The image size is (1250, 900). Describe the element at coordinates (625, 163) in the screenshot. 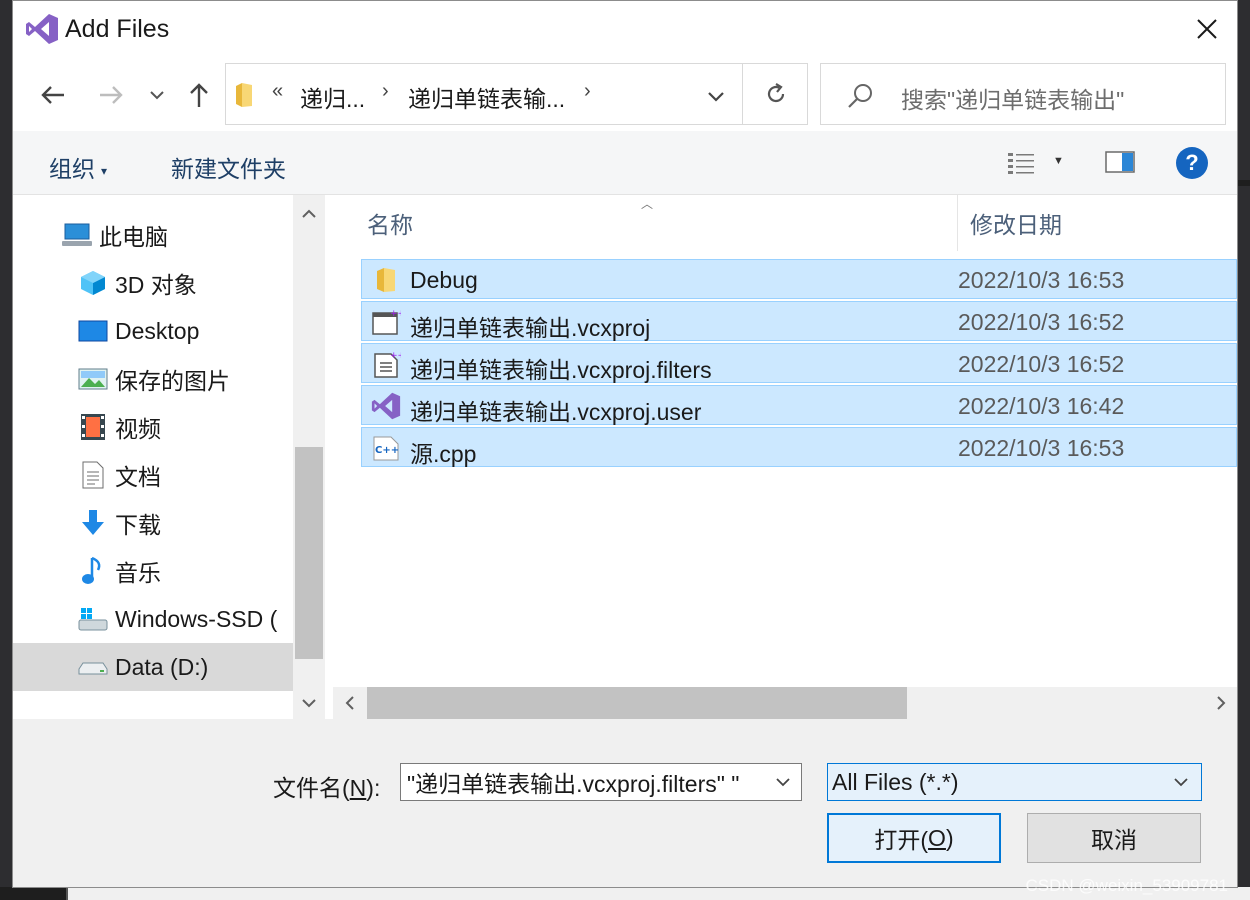

I see `command-bar: 组织 ▾ 新建文件夹 ▼ ?` at that location.